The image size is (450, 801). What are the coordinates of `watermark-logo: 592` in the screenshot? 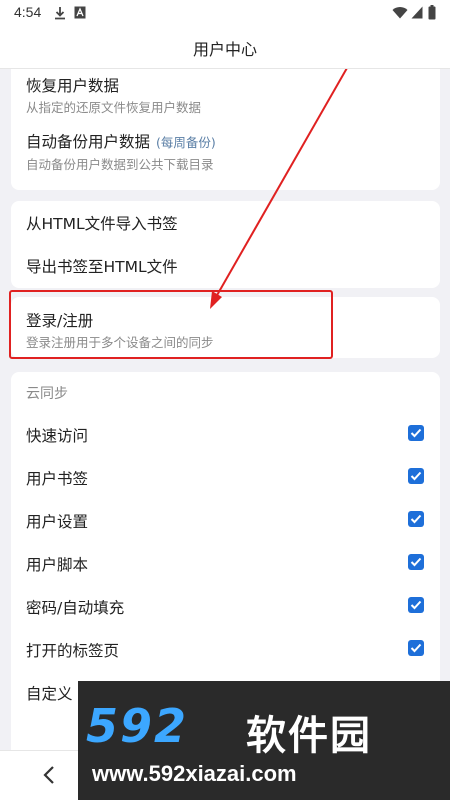 It's located at (137, 726).